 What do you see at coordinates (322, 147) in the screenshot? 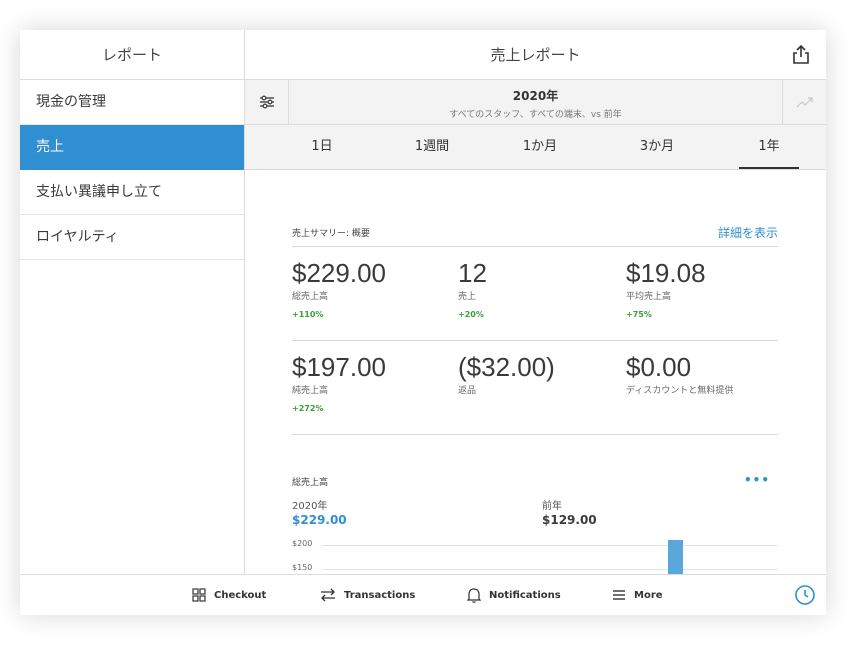
I see `tab-1-day: 1日` at bounding box center [322, 147].